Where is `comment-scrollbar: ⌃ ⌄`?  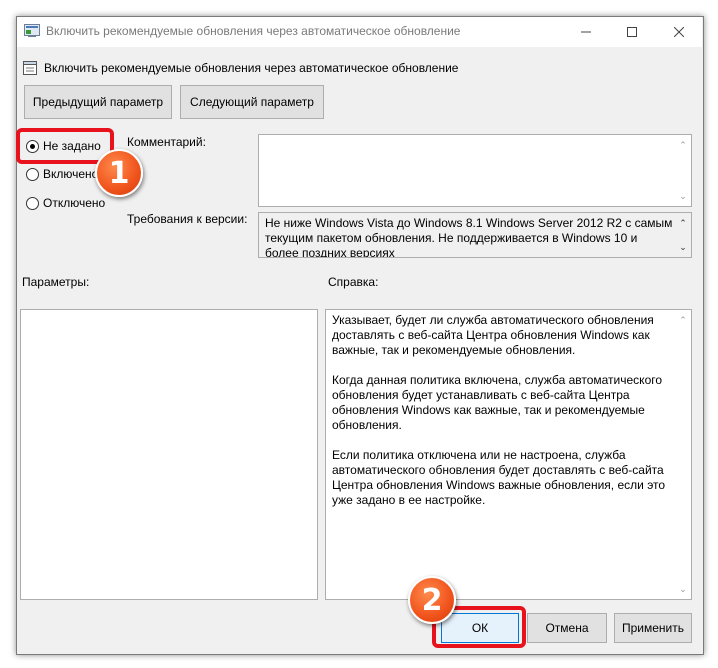 comment-scrollbar: ⌃ ⌄ is located at coordinates (683, 170).